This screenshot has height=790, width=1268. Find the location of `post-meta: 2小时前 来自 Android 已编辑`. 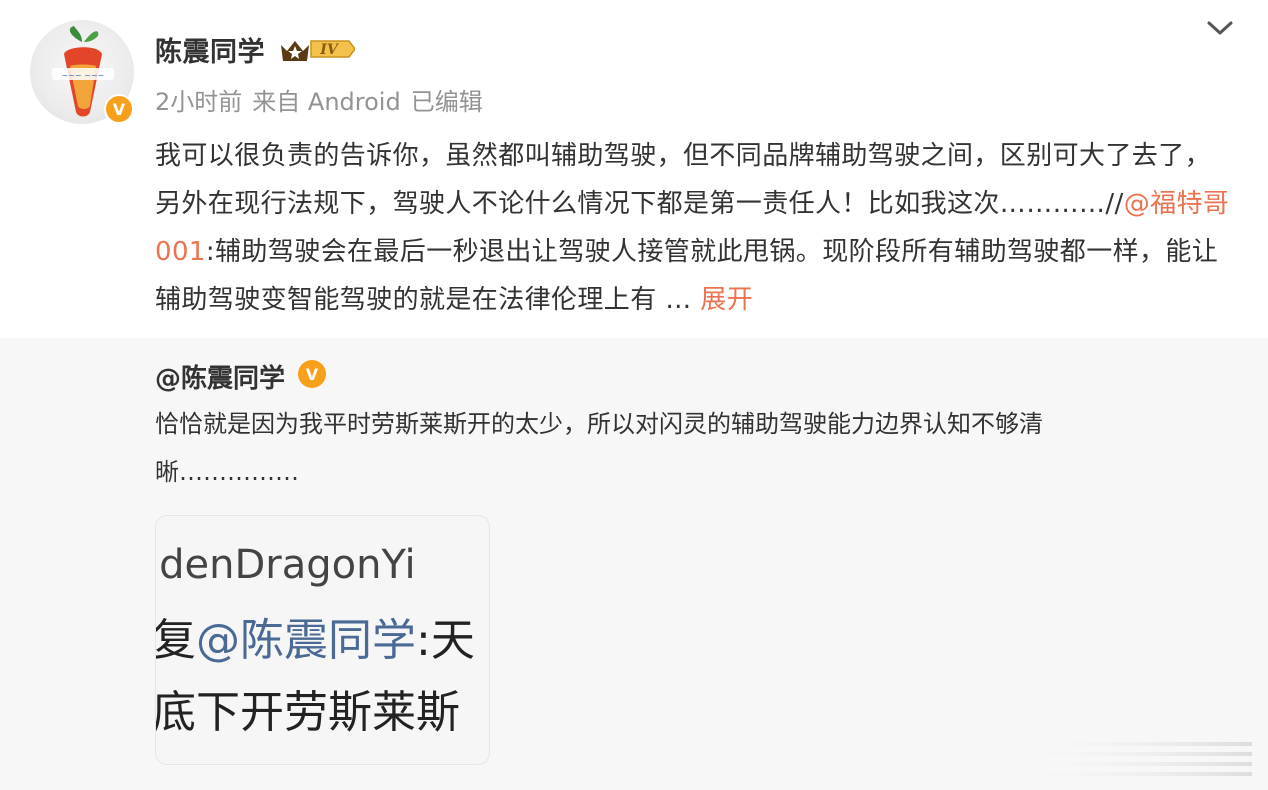

post-meta: 2小时前 来自 Android 已编辑 is located at coordinates (324, 99).